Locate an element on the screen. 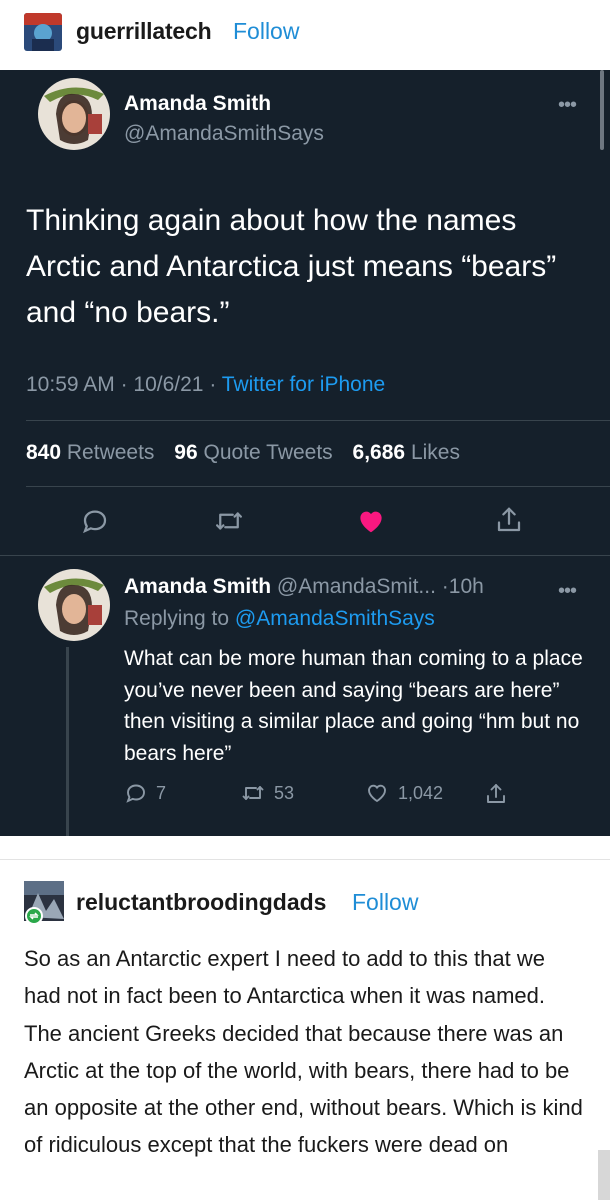  tweet-time: 10:59 AM is located at coordinates (70, 384).